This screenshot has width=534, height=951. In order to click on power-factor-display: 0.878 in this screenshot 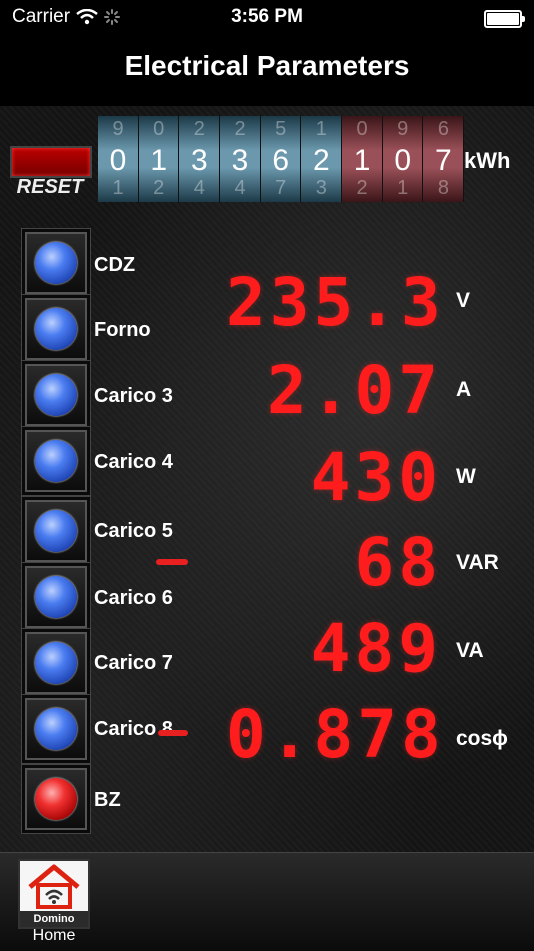, I will do `click(334, 735)`.